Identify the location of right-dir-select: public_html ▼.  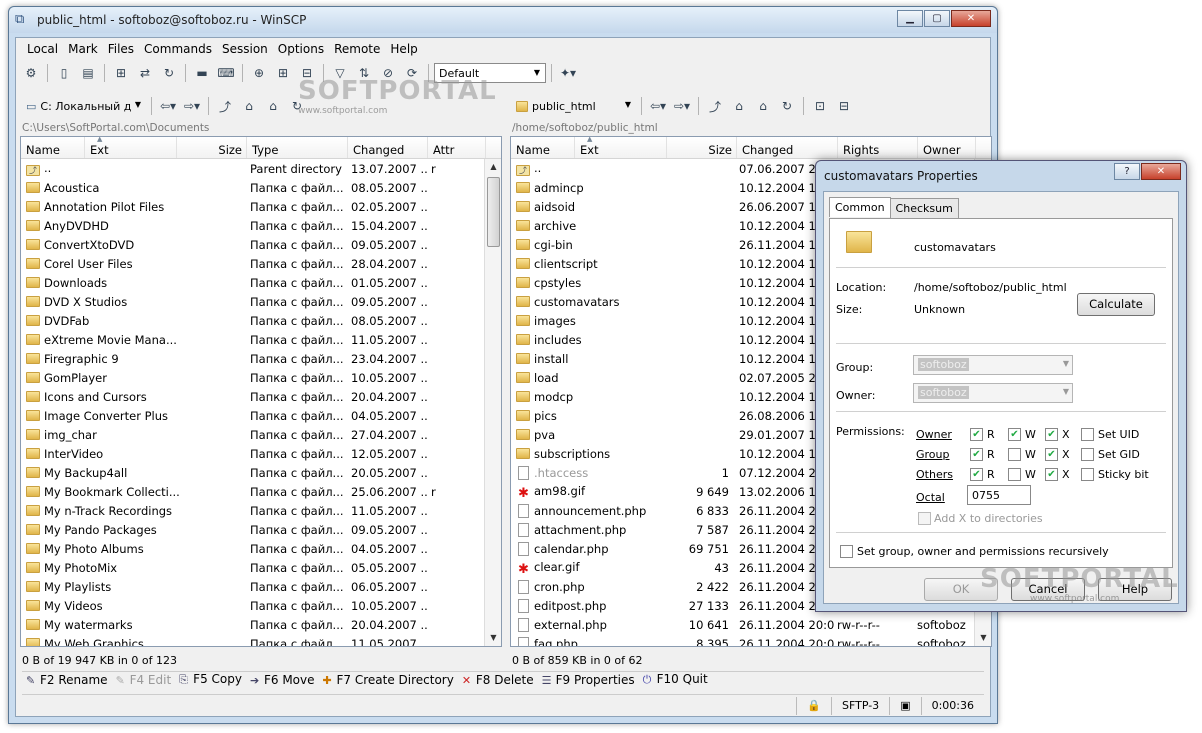
(573, 106).